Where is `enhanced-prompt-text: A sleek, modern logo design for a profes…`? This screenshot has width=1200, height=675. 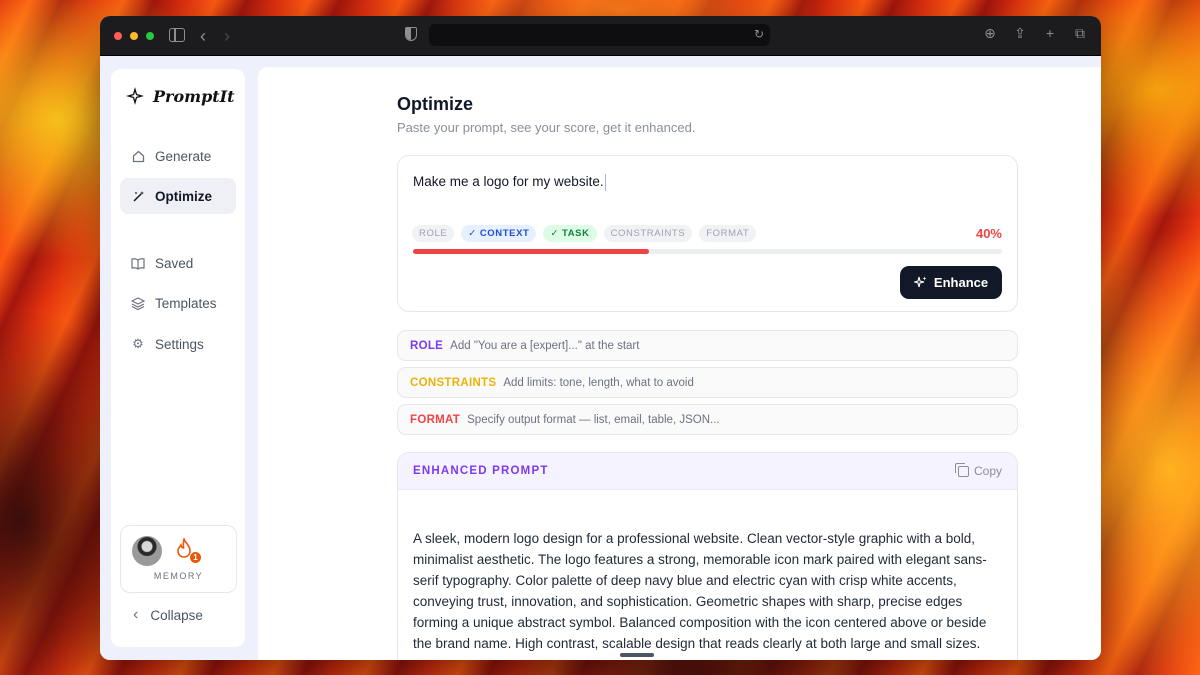
enhanced-prompt-text: A sleek, modern logo design for a profes… is located at coordinates (700, 591).